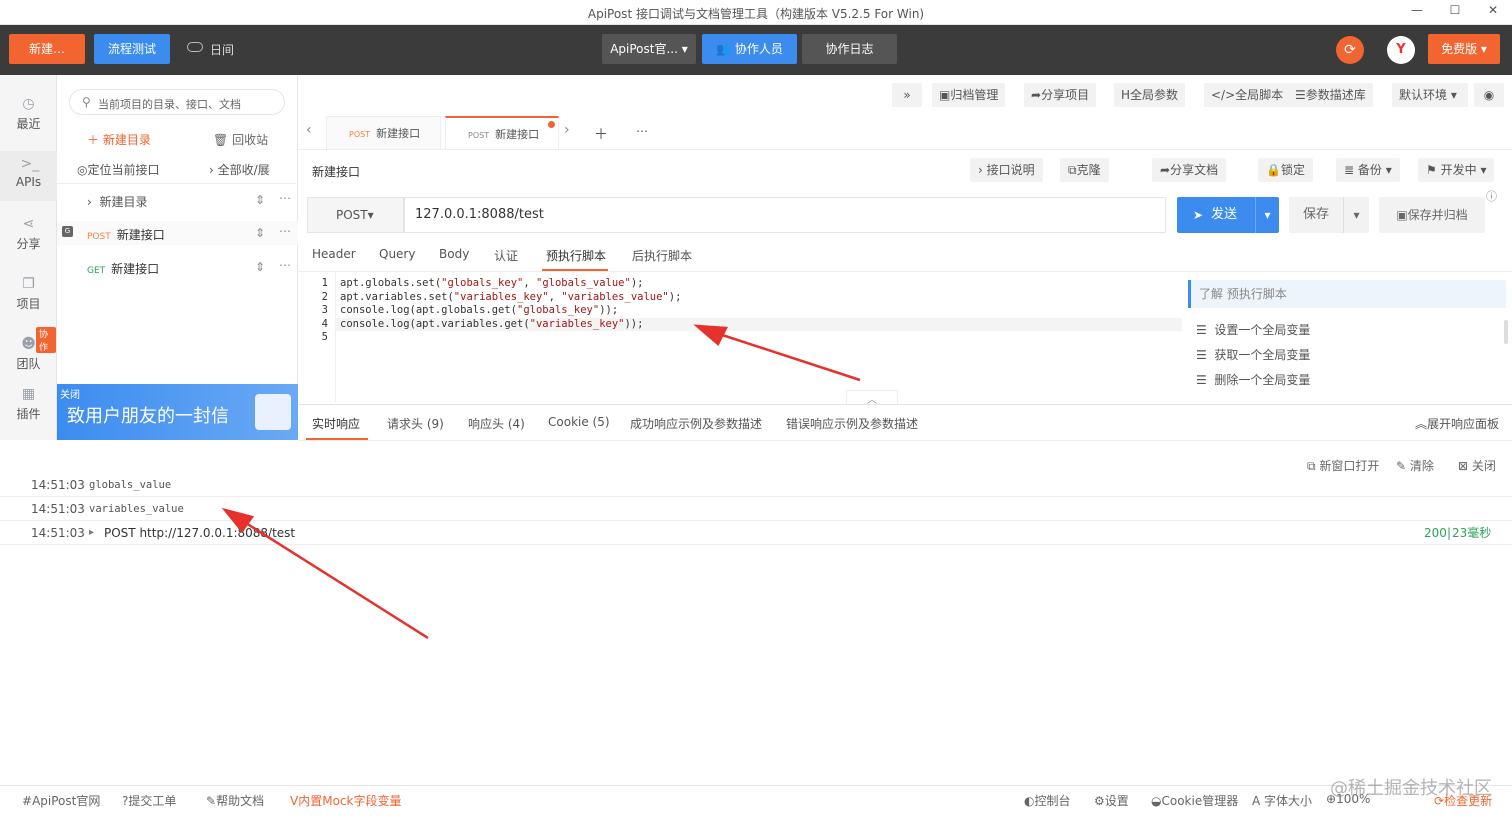 This screenshot has width=1512, height=818. Describe the element at coordinates (1256, 801) in the screenshot. I see `font-icon: A` at that location.